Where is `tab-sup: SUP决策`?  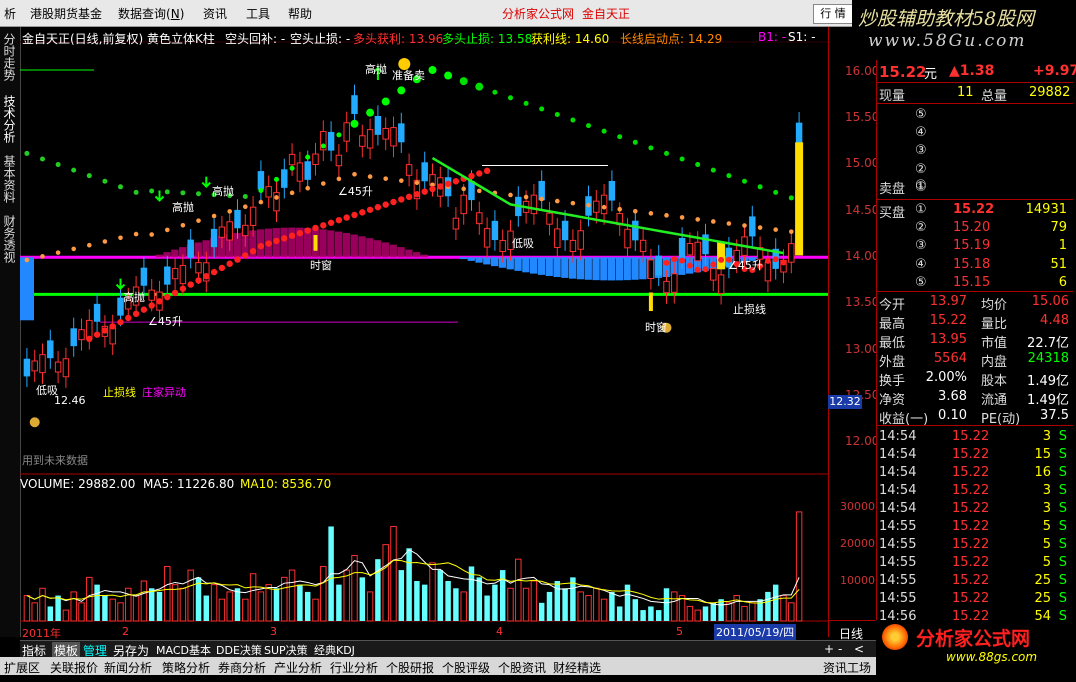 tab-sup: SUP决策 is located at coordinates (286, 650).